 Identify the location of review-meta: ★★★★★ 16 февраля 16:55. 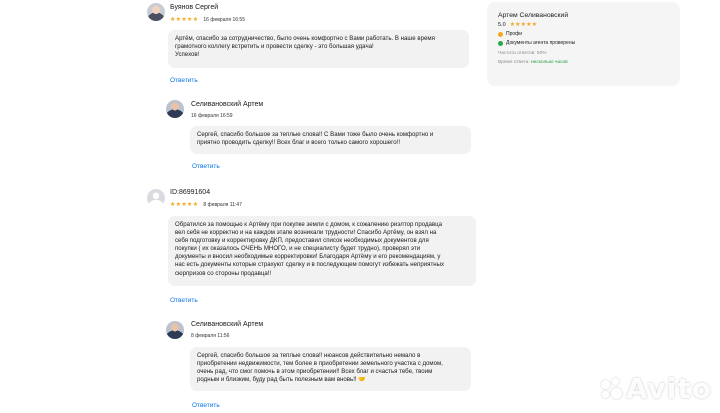
(207, 20).